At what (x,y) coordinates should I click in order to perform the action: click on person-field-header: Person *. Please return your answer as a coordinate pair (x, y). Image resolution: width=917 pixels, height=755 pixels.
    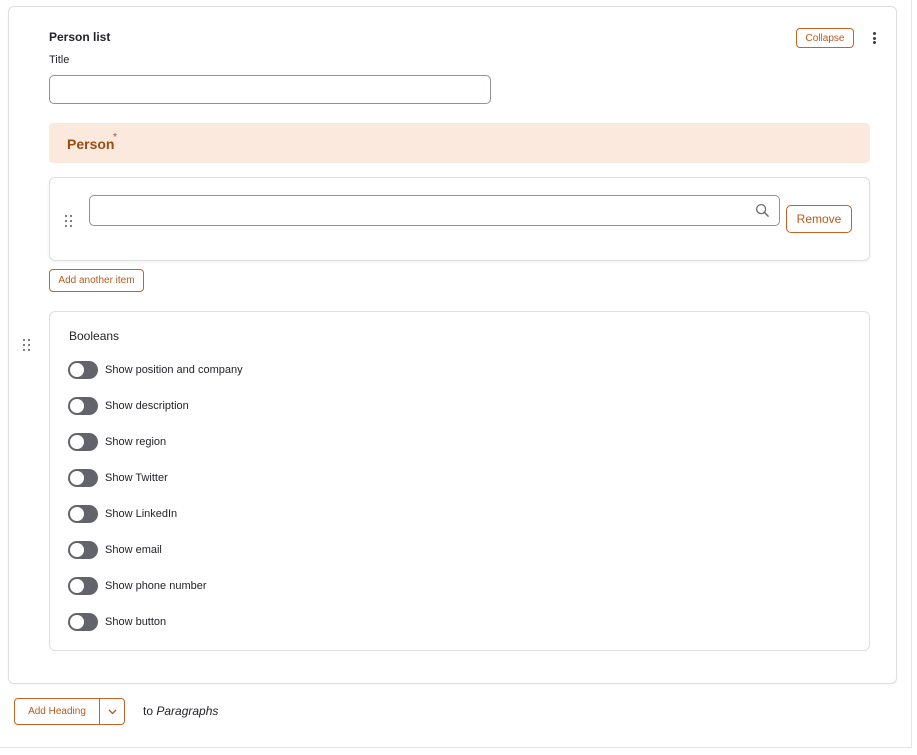
    Looking at the image, I should click on (459, 143).